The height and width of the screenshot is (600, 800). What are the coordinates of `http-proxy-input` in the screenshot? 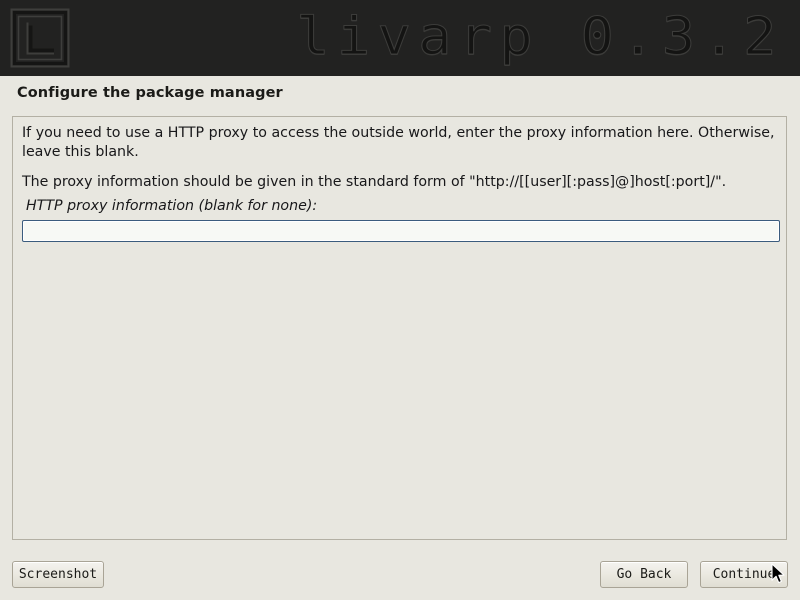 It's located at (401, 231).